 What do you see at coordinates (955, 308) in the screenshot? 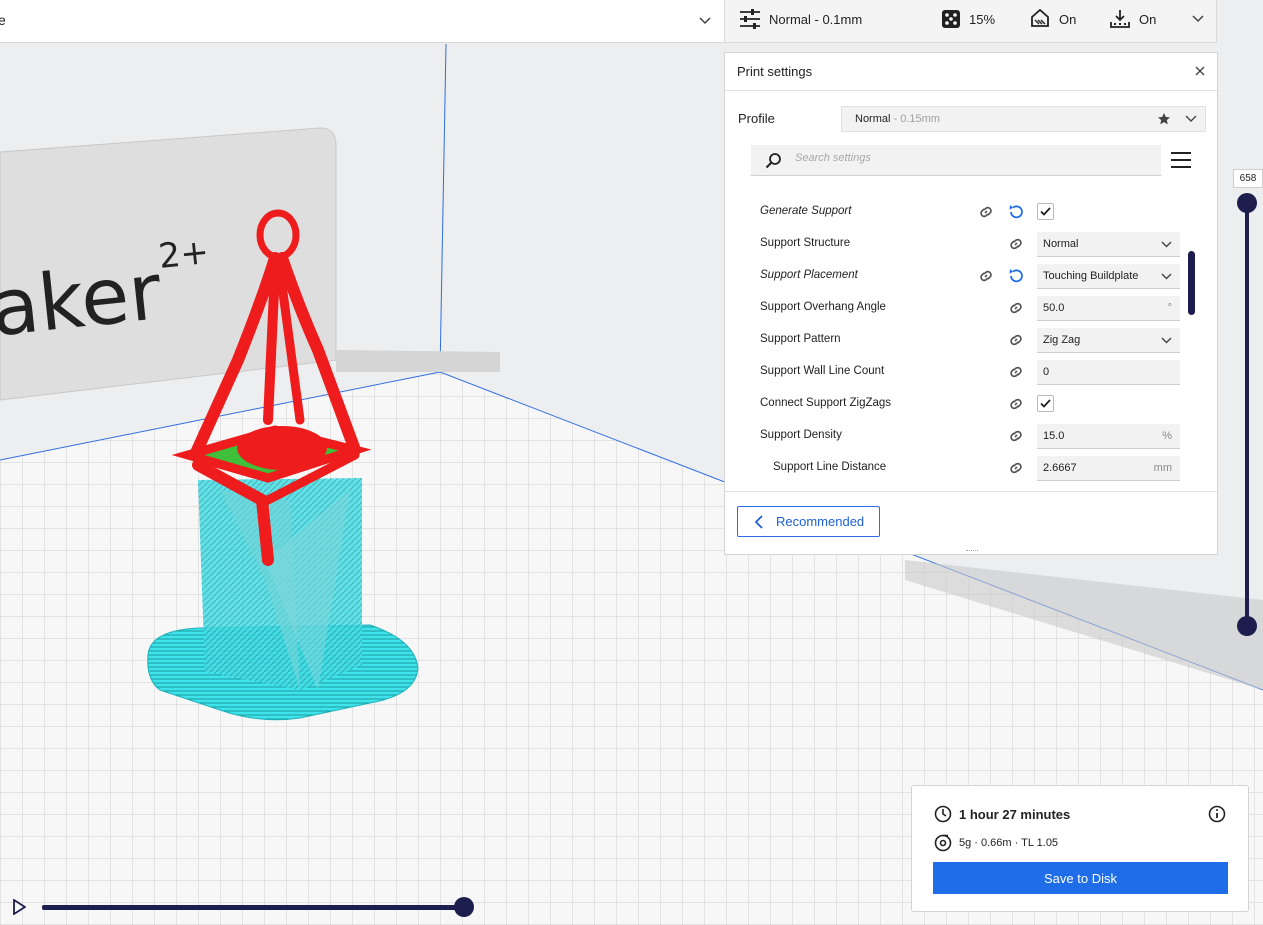
I see `setting-row-support-overhang-angle: Support Overhang Angle 50.0 °` at bounding box center [955, 308].